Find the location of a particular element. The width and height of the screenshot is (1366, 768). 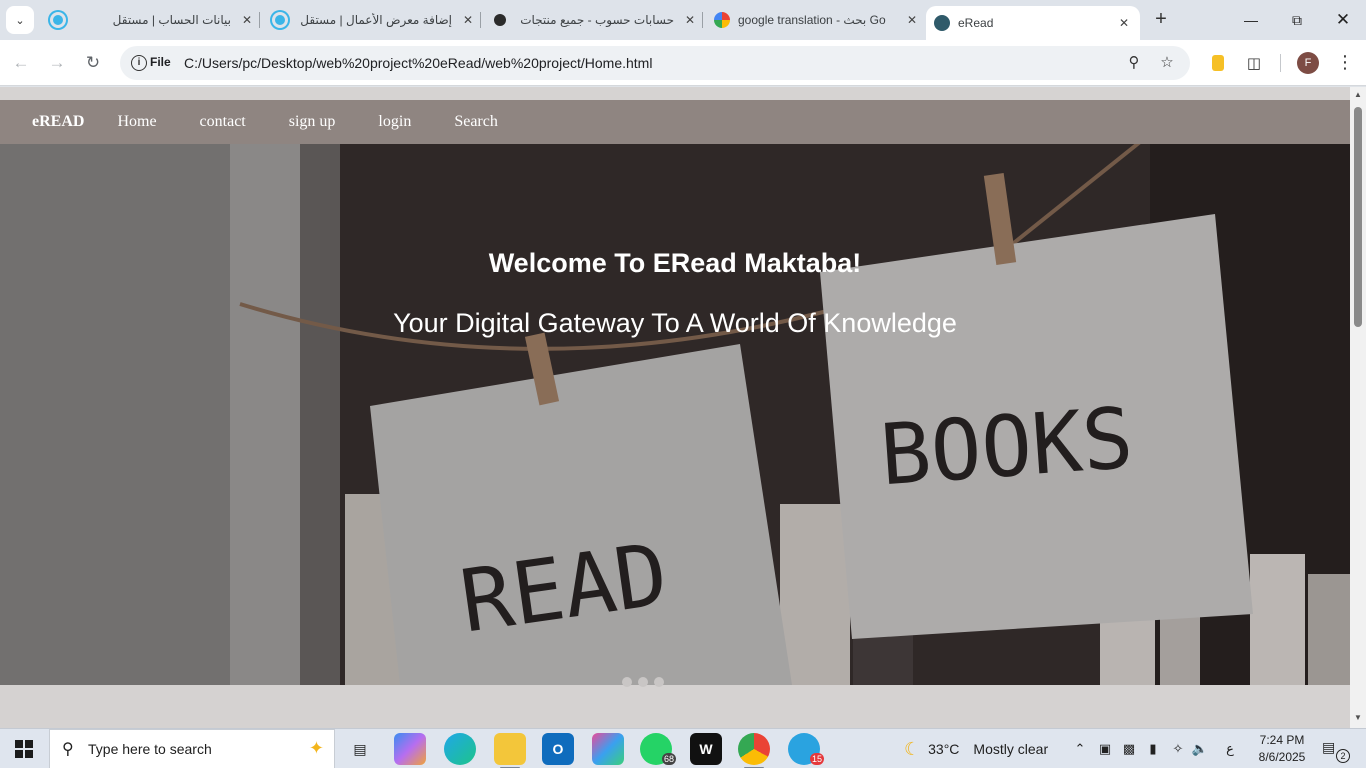

battery-icon: ▮ is located at coordinates (1153, 748).